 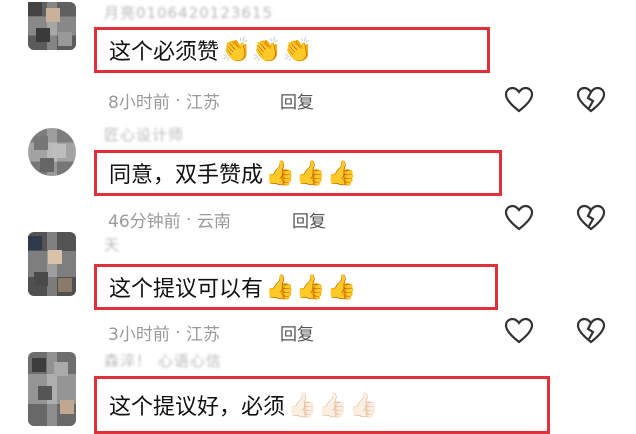 I want to click on comment-text: 这个提议好，必须, so click(x=197, y=407).